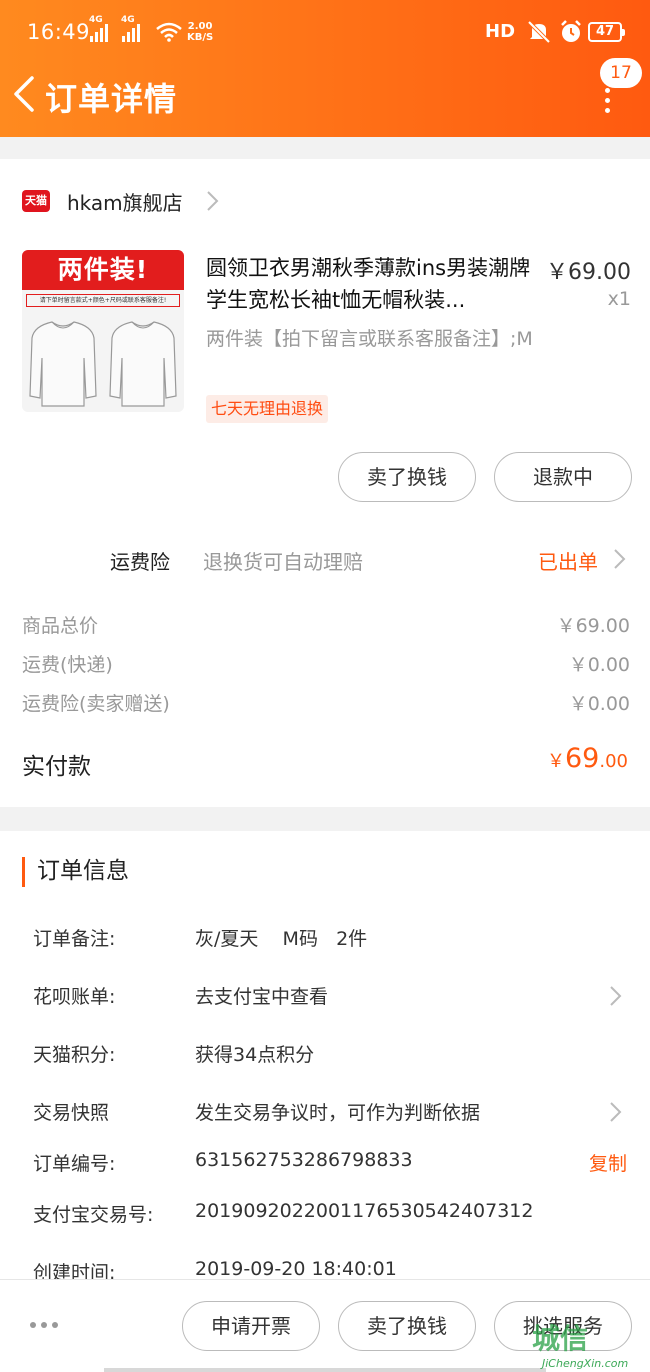 The width and height of the screenshot is (650, 1372). I want to click on info-row-snapshot: 交易快照 发生交易争议时，可作为判断依据, so click(331, 1113).